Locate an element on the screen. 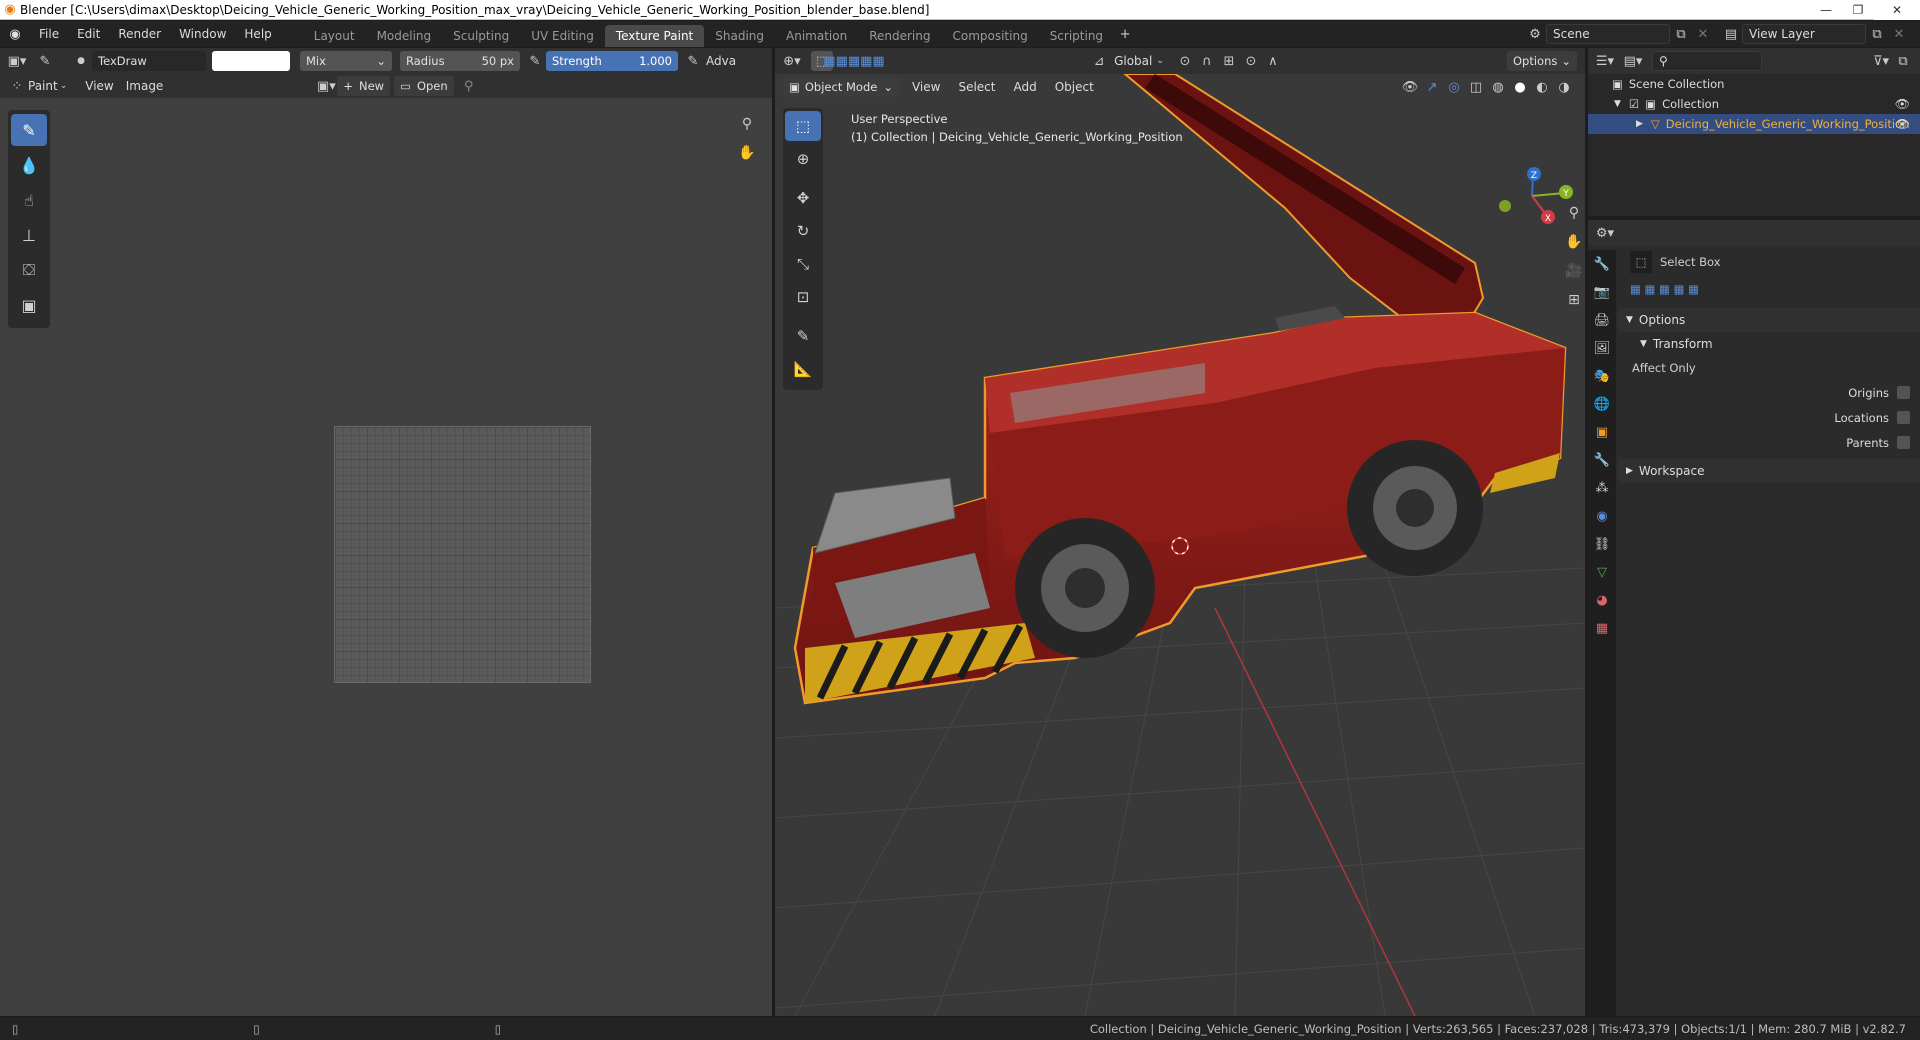 This screenshot has height=1040, width=1920. view-layer-icon: ▤ is located at coordinates (1731, 34).